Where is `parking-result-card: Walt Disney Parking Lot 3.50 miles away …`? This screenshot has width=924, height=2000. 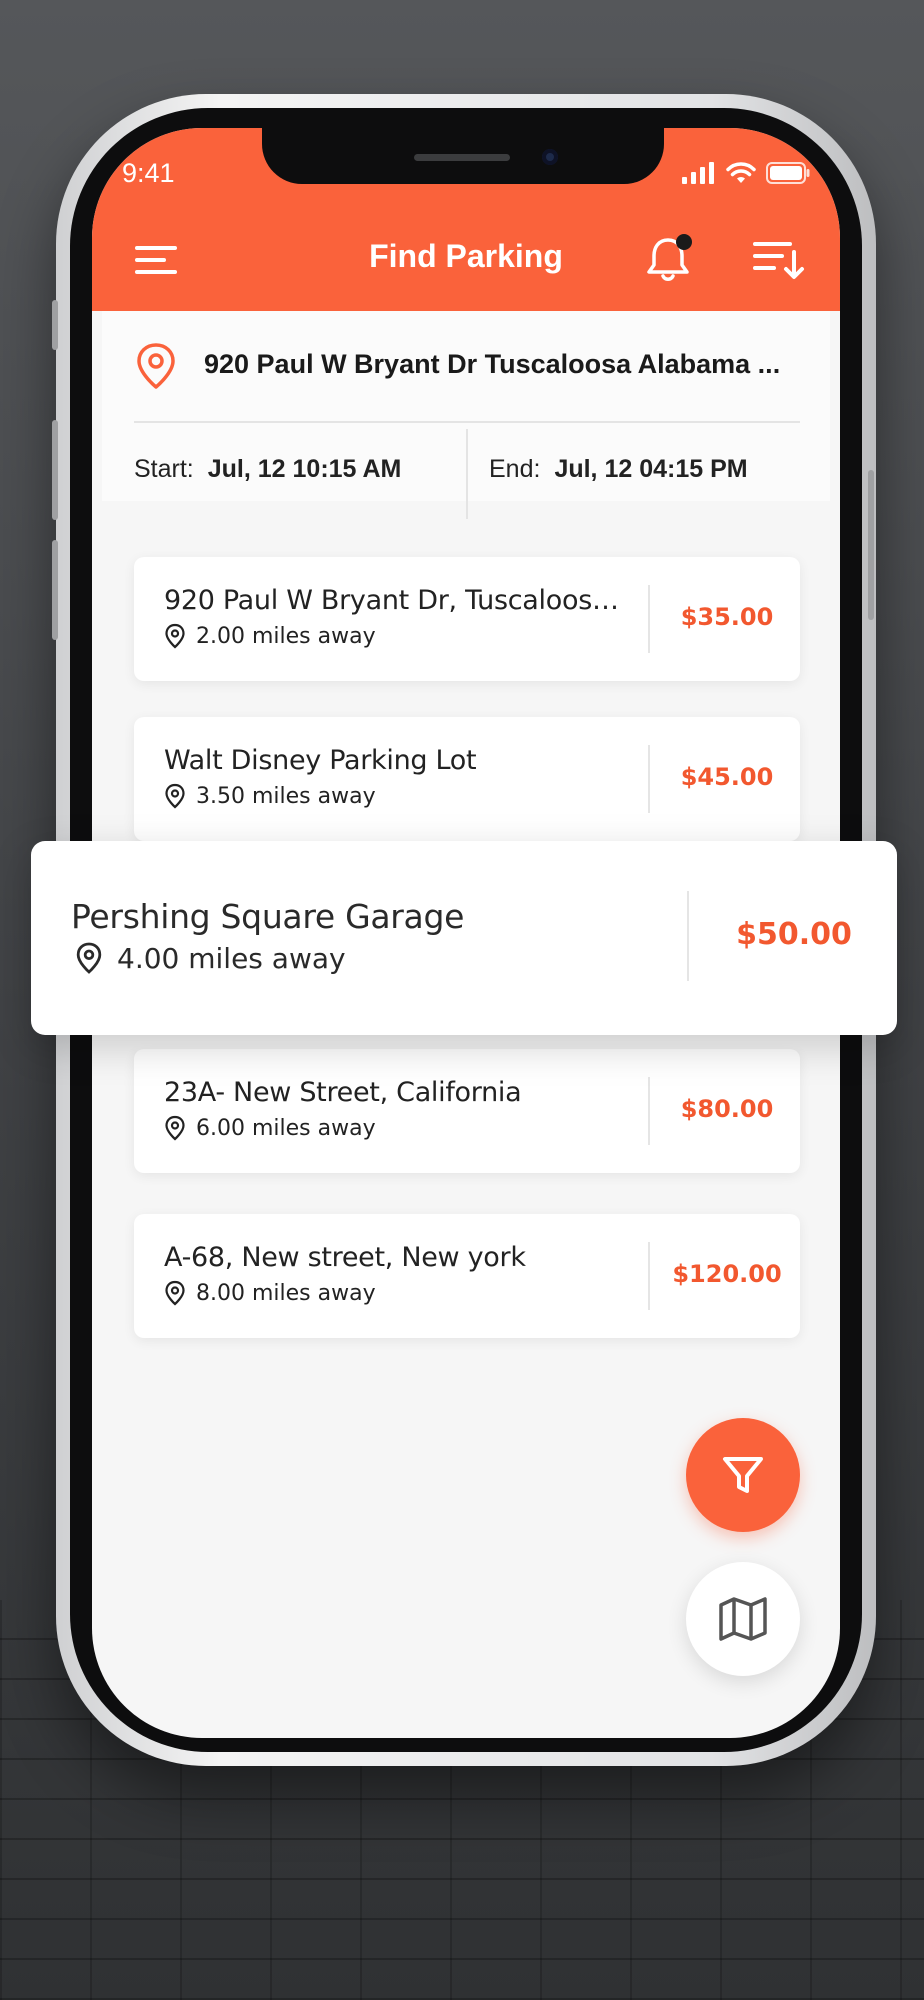
parking-result-card: Walt Disney Parking Lot 3.50 miles away … is located at coordinates (467, 779).